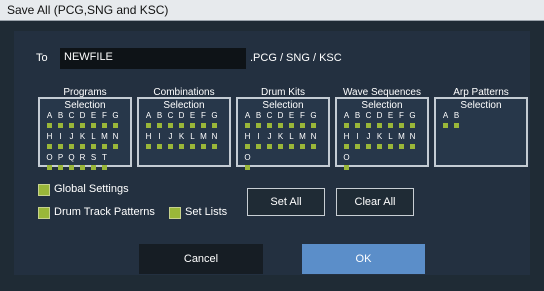  I want to click on drum-kits-selection-box: Selection ABCDEFG HIJKLMN O, so click(283, 133).